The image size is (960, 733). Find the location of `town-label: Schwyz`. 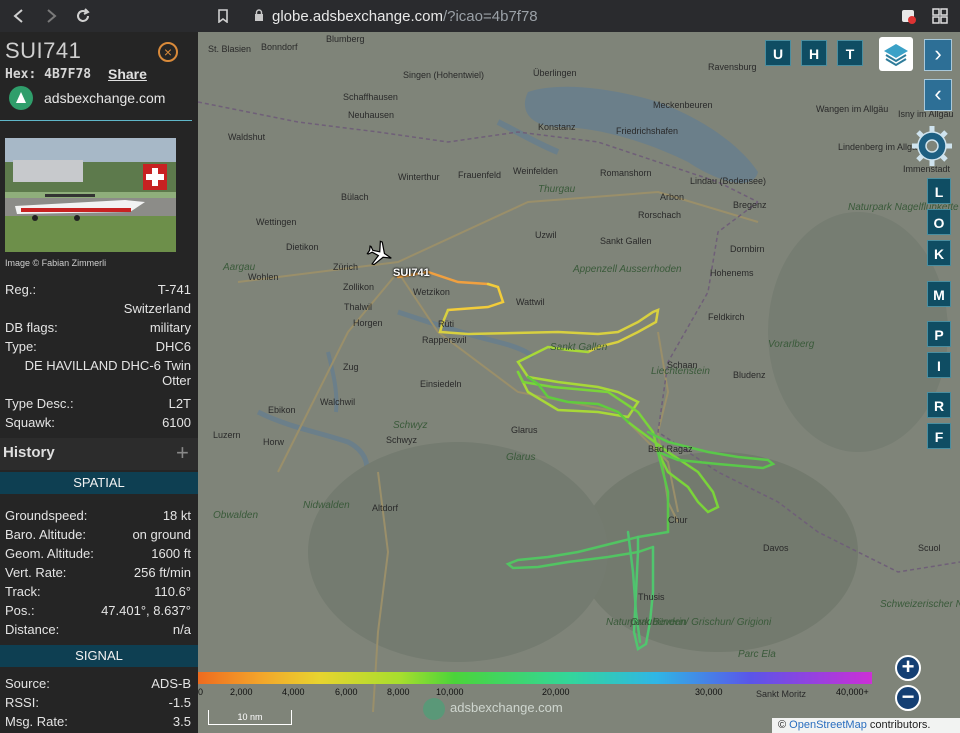

town-label: Schwyz is located at coordinates (402, 440).